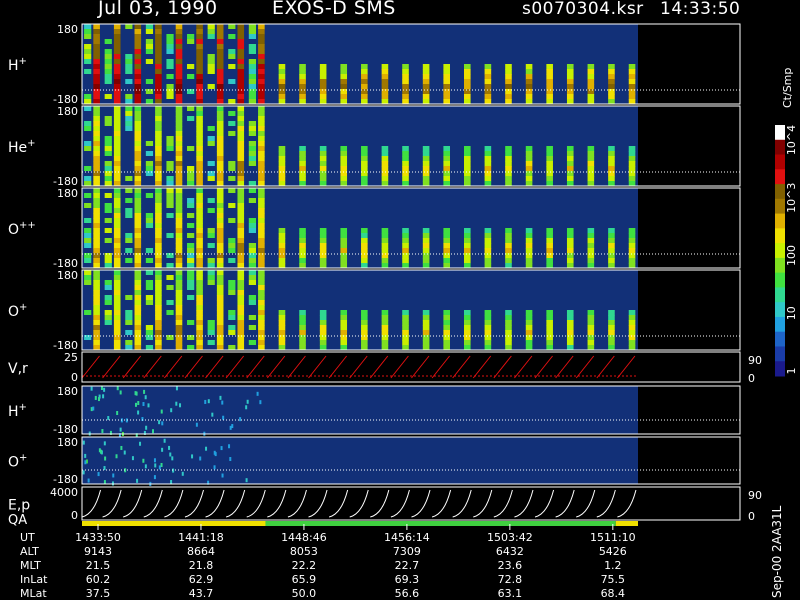 The height and width of the screenshot is (600, 800). Describe the element at coordinates (613, 551) in the screenshot. I see `ephemeris-value: 5426` at that location.